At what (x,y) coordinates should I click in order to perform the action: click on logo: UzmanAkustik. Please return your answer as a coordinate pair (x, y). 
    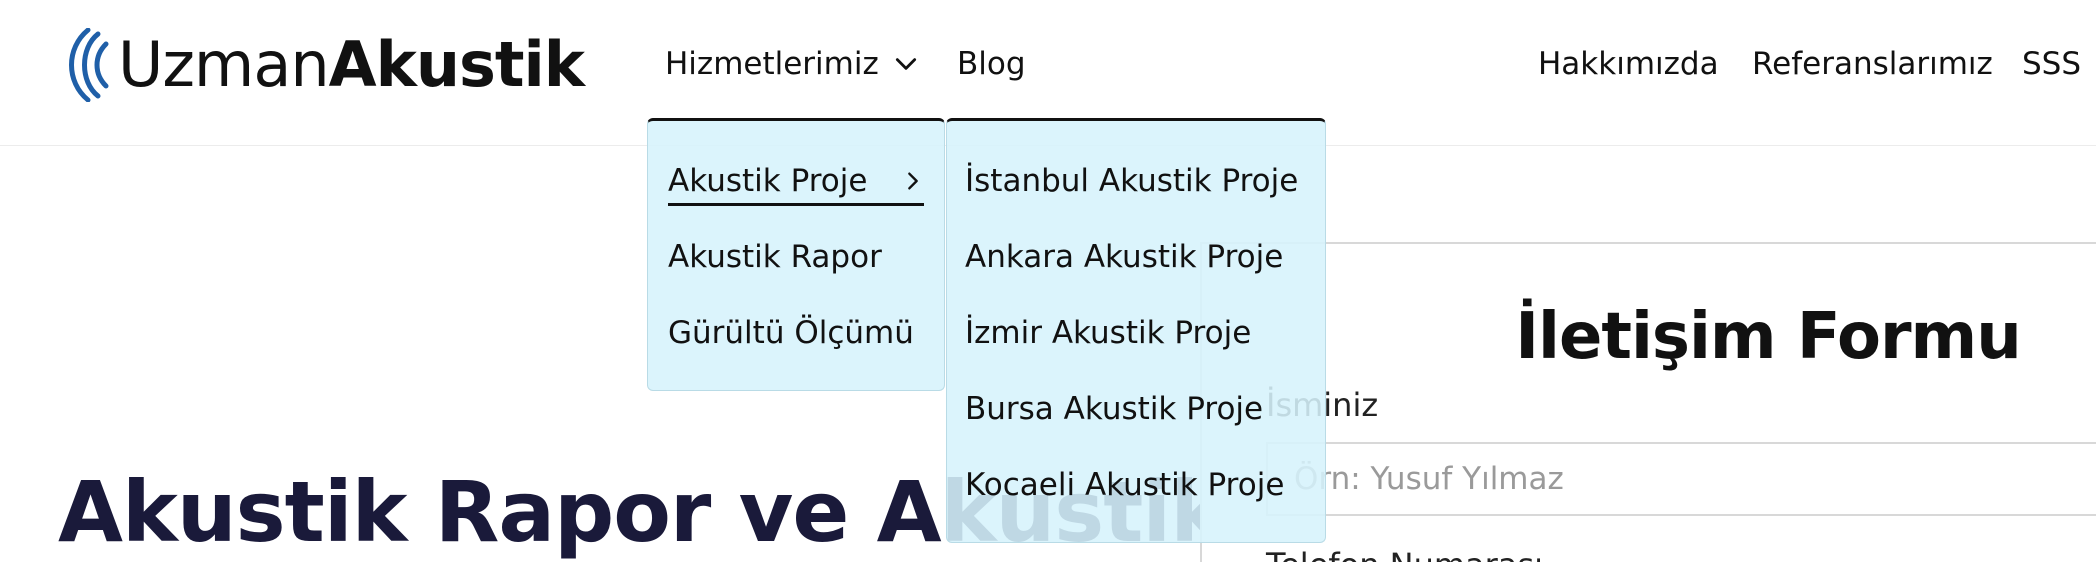
    Looking at the image, I should click on (321, 65).